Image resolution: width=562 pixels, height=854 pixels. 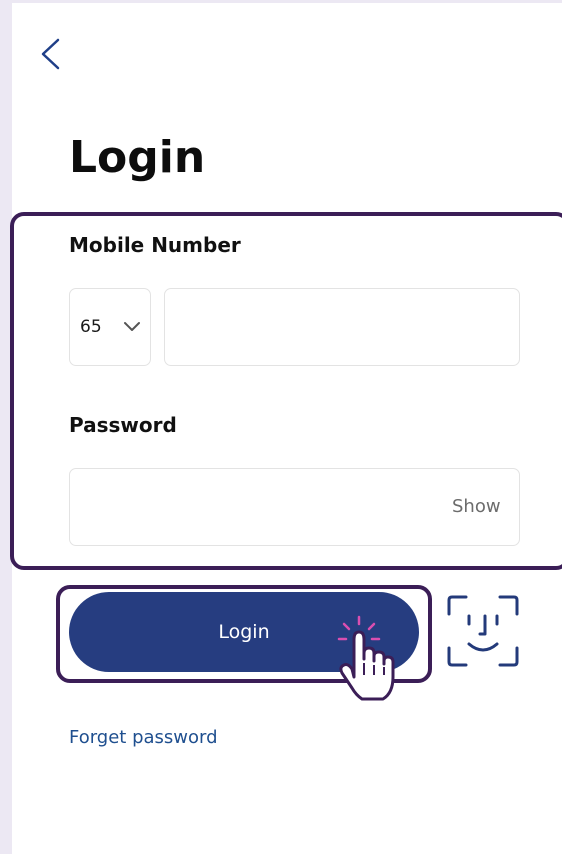 I want to click on hand-pointer-icon, so click(x=366, y=658).